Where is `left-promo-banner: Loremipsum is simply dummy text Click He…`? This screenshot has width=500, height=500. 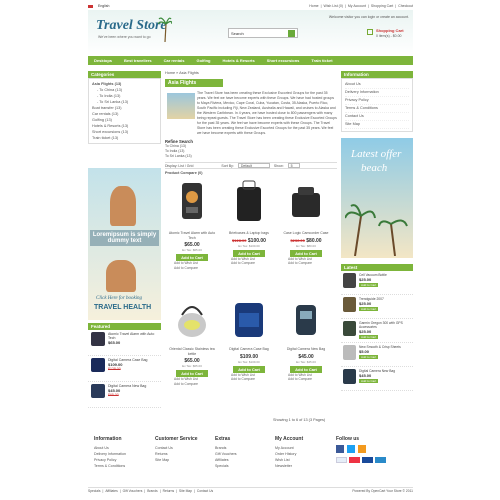
left-promo-banner: Loremipsum is simply dummy text Click He… is located at coordinates (124, 244).